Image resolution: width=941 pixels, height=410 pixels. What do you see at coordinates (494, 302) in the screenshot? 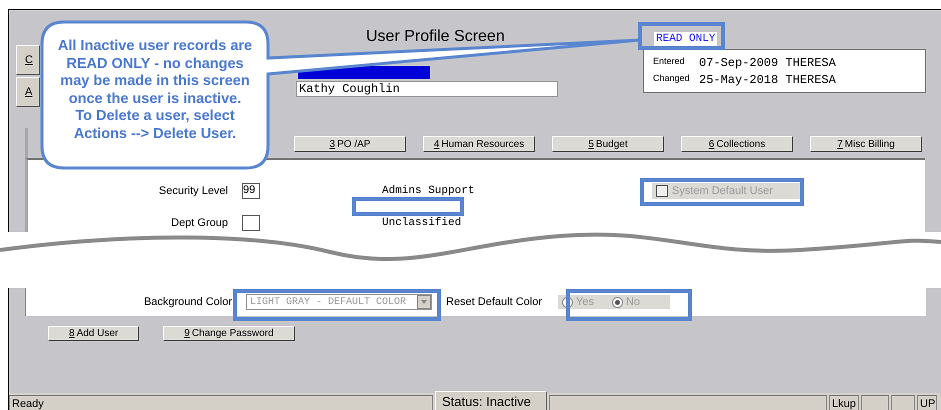
I see `field-label: Reset Default Color` at bounding box center [494, 302].